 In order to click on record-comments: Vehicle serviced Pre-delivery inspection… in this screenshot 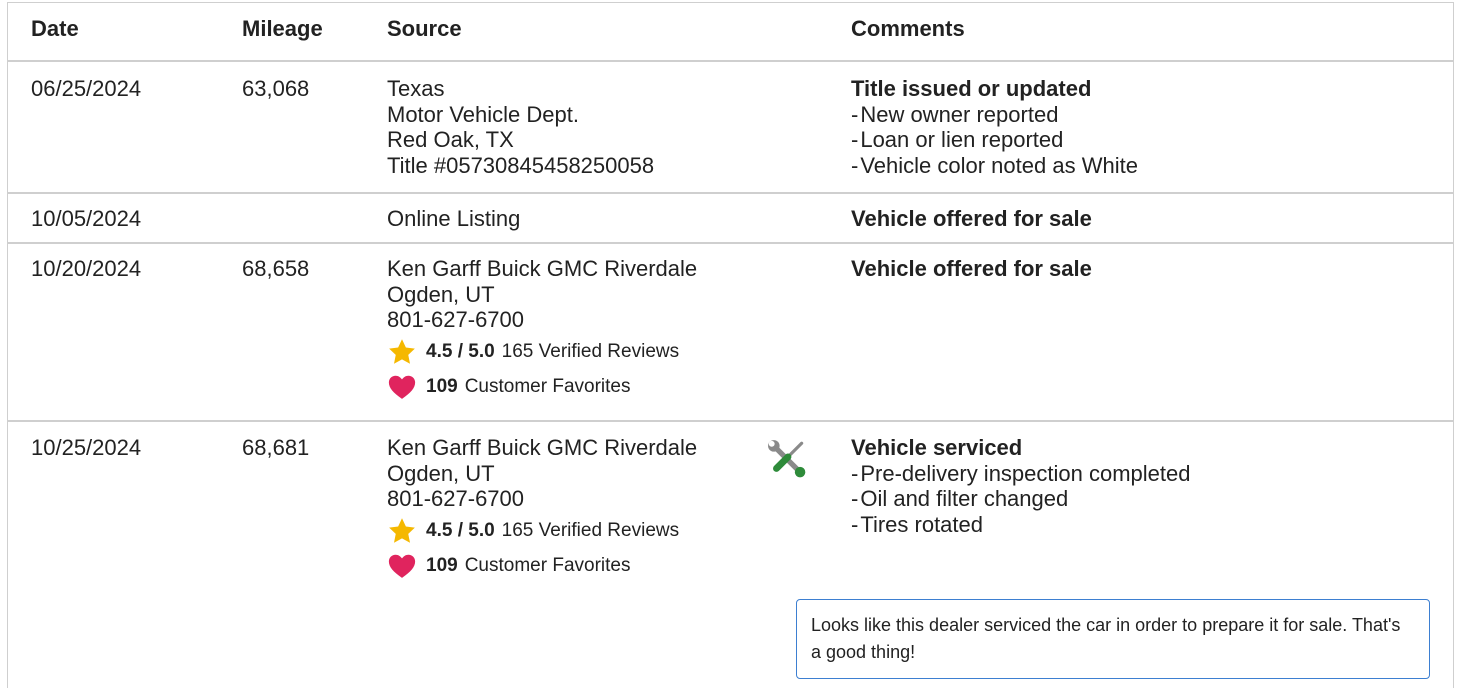, I will do `click(1146, 486)`.